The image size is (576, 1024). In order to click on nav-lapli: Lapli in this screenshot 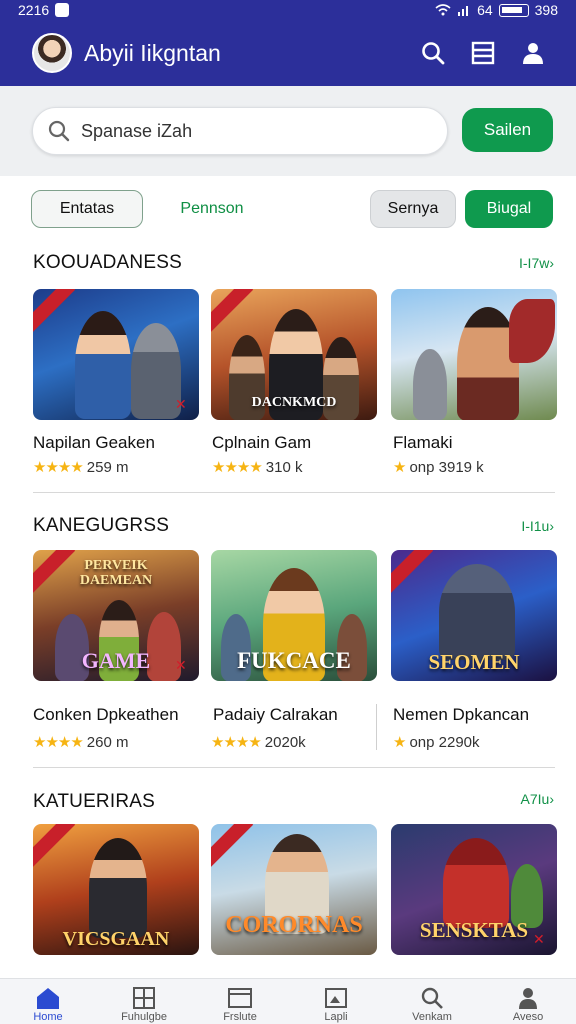, I will do `click(336, 1001)`.